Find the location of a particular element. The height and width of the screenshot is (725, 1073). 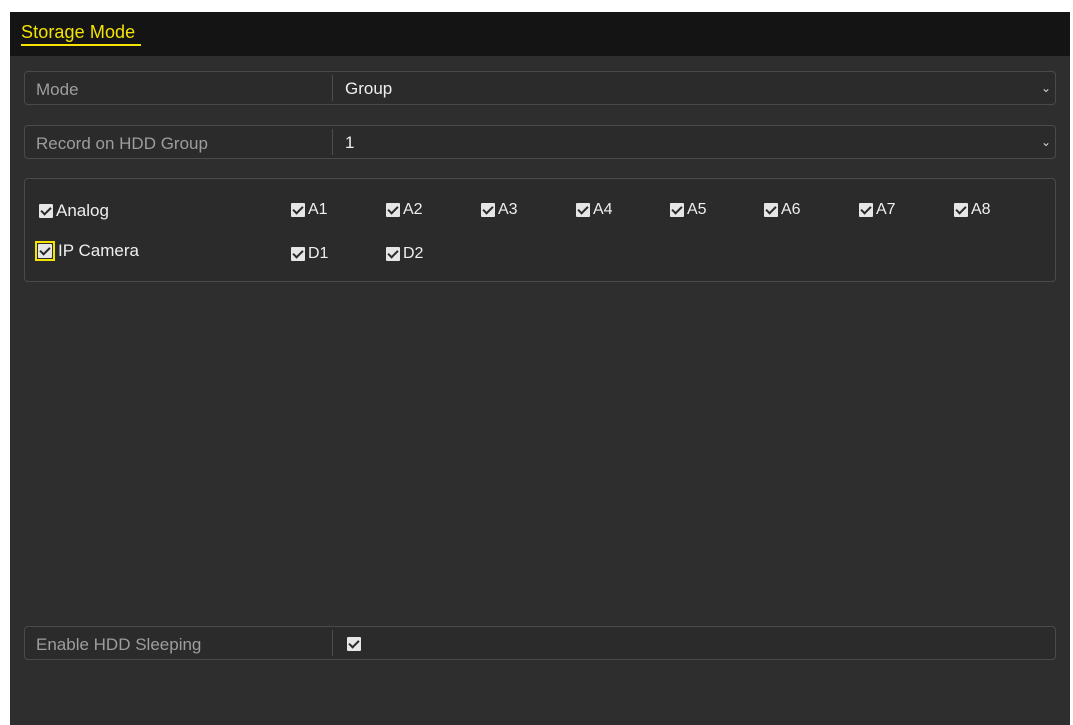

ip-camera-label: IP Camera is located at coordinates (98, 250).